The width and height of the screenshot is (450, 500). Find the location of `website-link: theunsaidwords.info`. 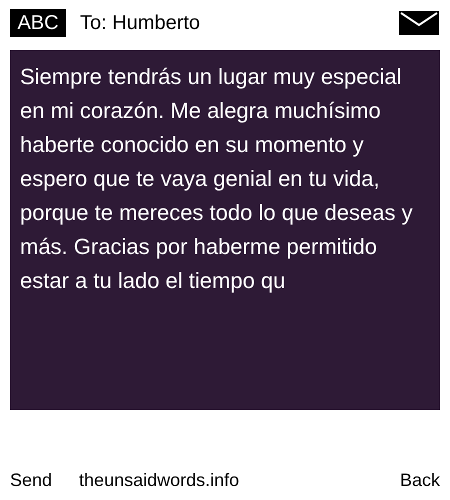

website-link: theunsaidwords.info is located at coordinates (159, 480).